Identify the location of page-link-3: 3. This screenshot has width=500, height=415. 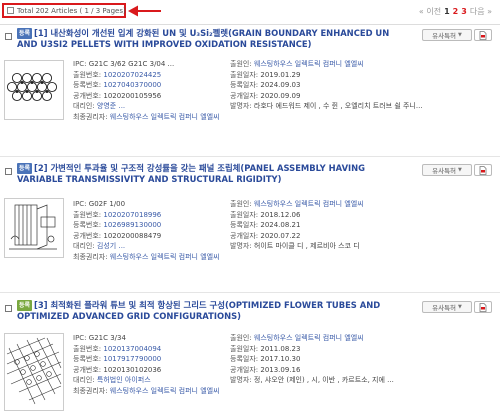
(464, 11).